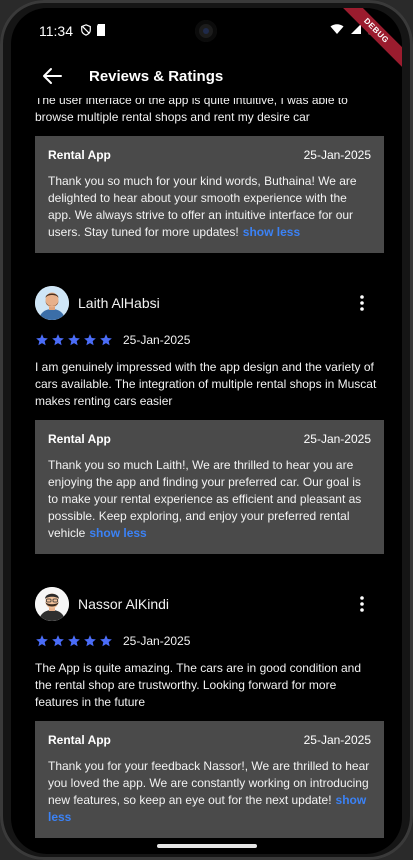 This screenshot has height=860, width=413. I want to click on review-header: Laith AlHabsi, so click(206, 303).